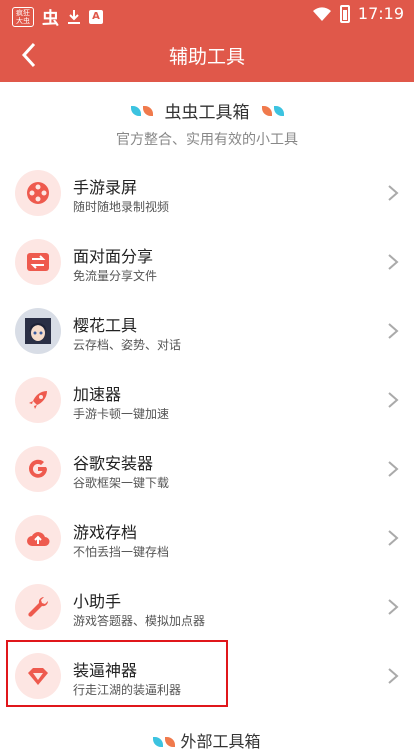  What do you see at coordinates (207, 123) in the screenshot?
I see `toolbox-header: 虫虫工具箱 官方整合、实用有效的小工具` at bounding box center [207, 123].